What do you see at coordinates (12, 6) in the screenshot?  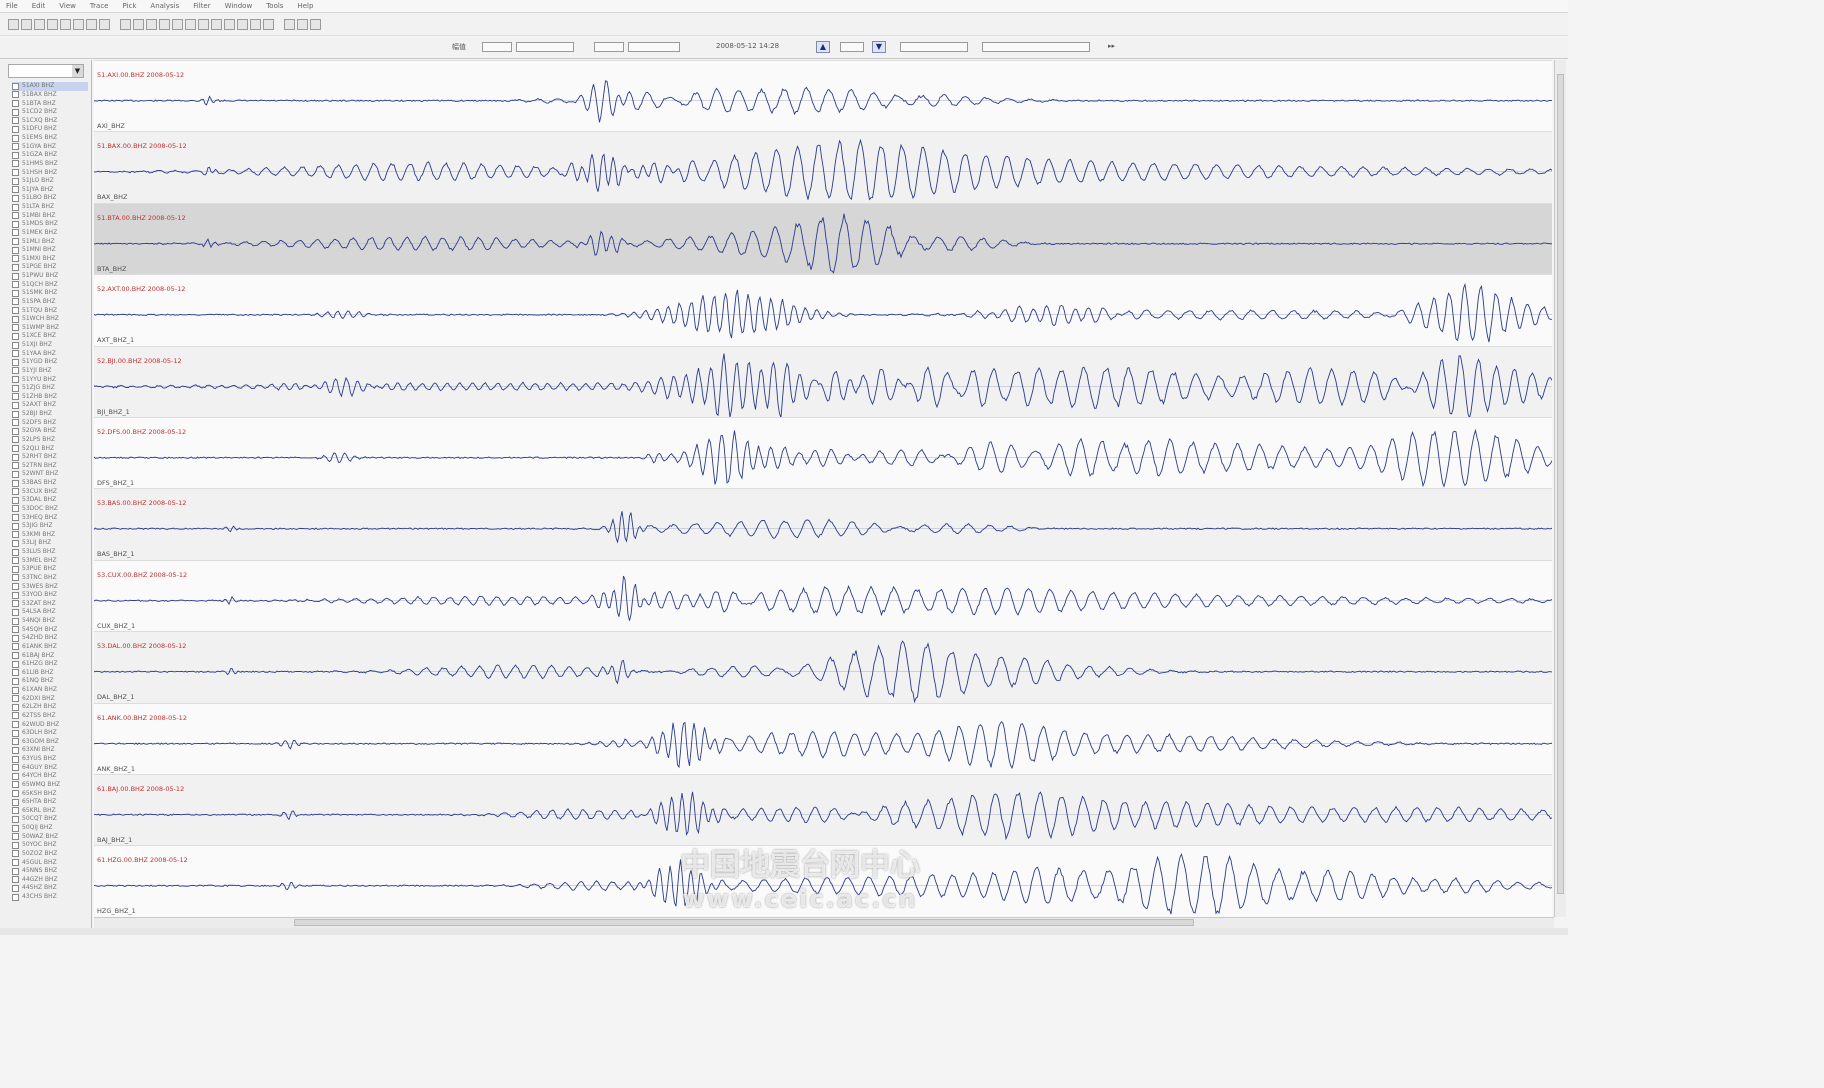 I see `menu-item: File` at bounding box center [12, 6].